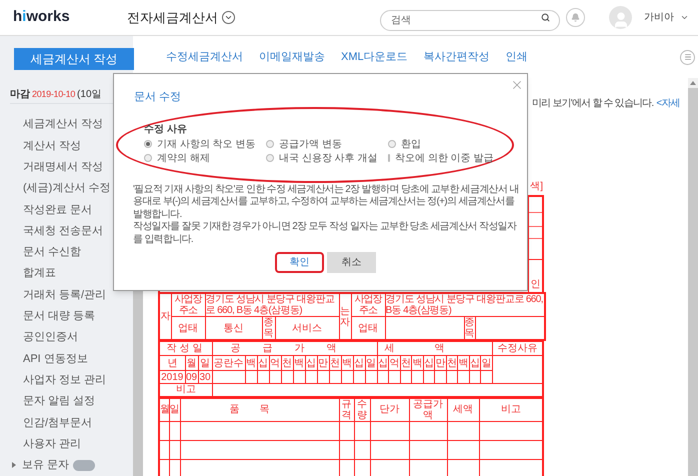  What do you see at coordinates (63, 17) in the screenshot?
I see `logo: hiworks` at bounding box center [63, 17].